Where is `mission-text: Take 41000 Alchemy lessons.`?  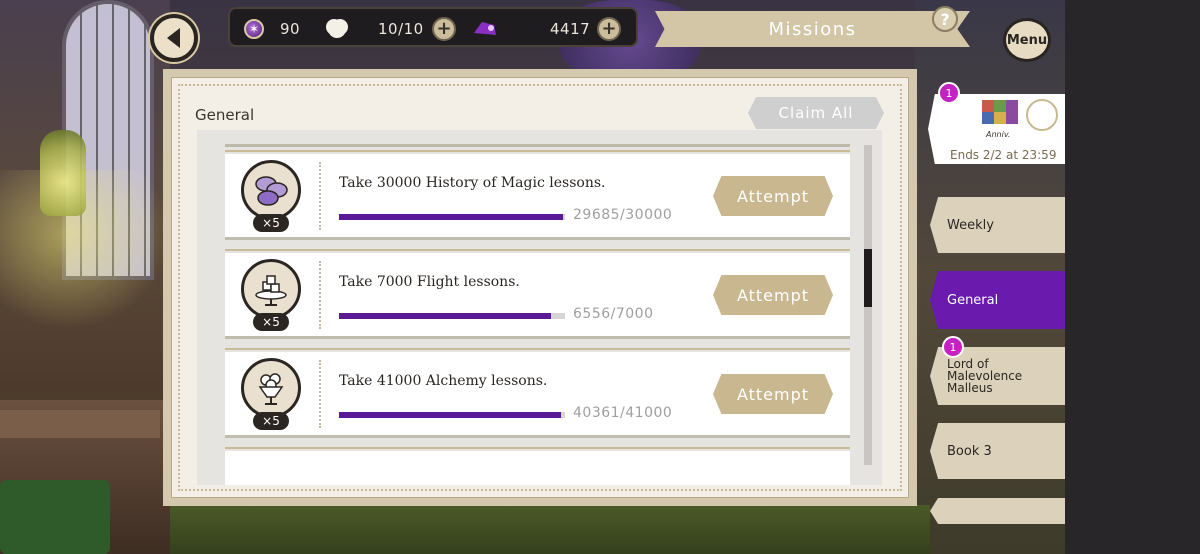 mission-text: Take 41000 Alchemy lessons. is located at coordinates (443, 381).